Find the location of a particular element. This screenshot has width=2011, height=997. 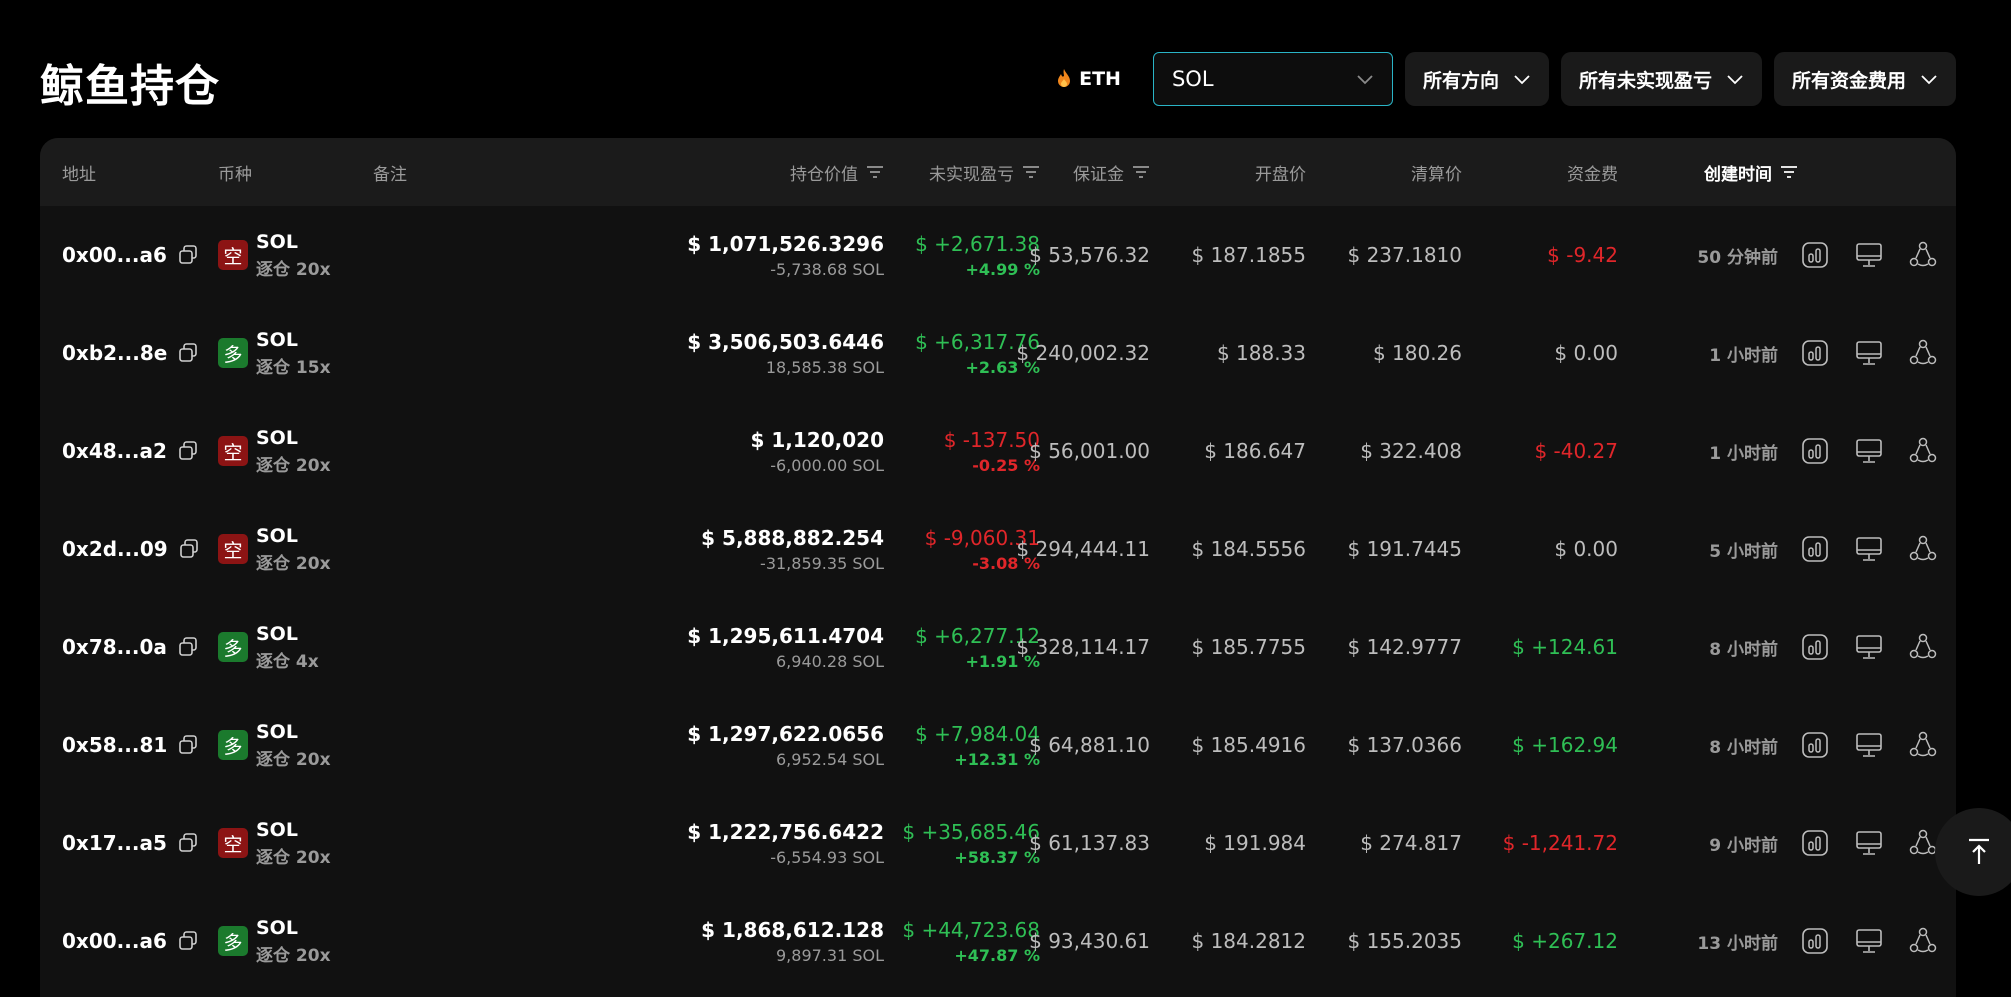

header-margin: 保证金 is located at coordinates (1111, 172).